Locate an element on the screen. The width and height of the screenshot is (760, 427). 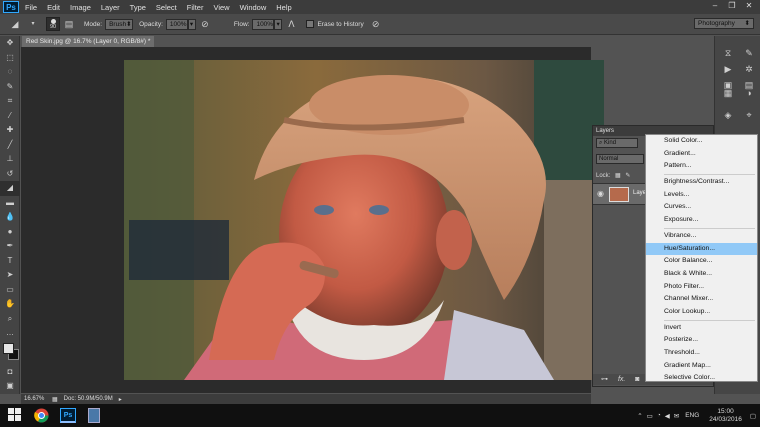
menu-help: Help is located at coordinates (283, 7).